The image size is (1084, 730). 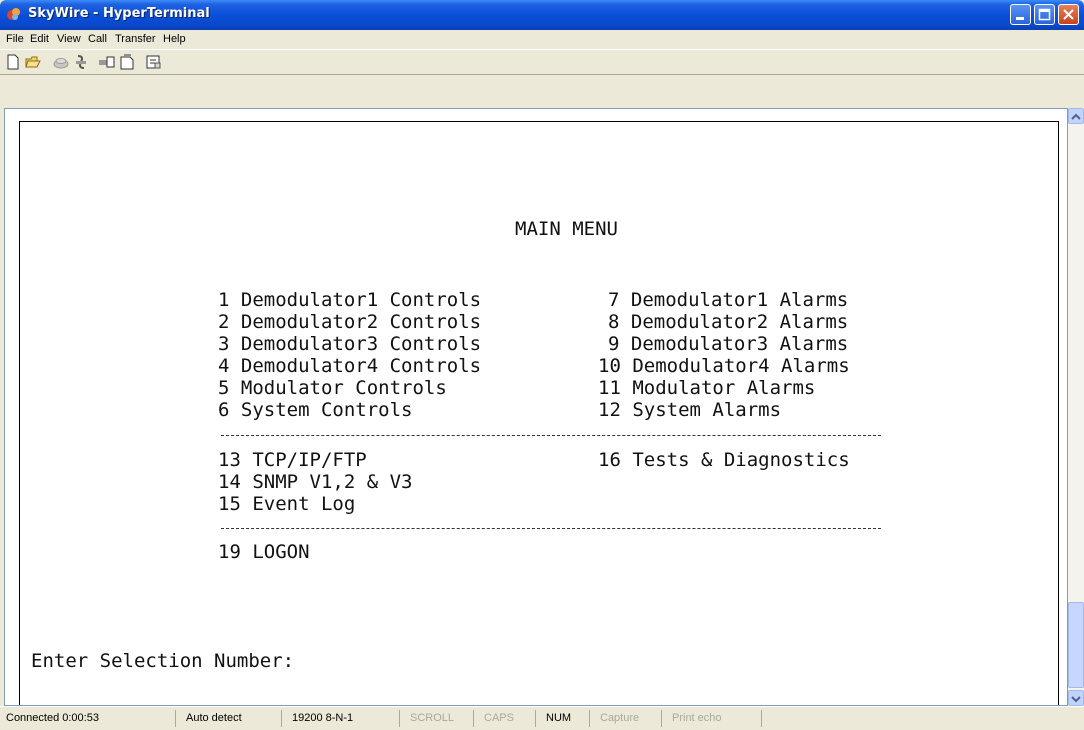 What do you see at coordinates (13, 14) in the screenshot?
I see `hyperterminal-icon` at bounding box center [13, 14].